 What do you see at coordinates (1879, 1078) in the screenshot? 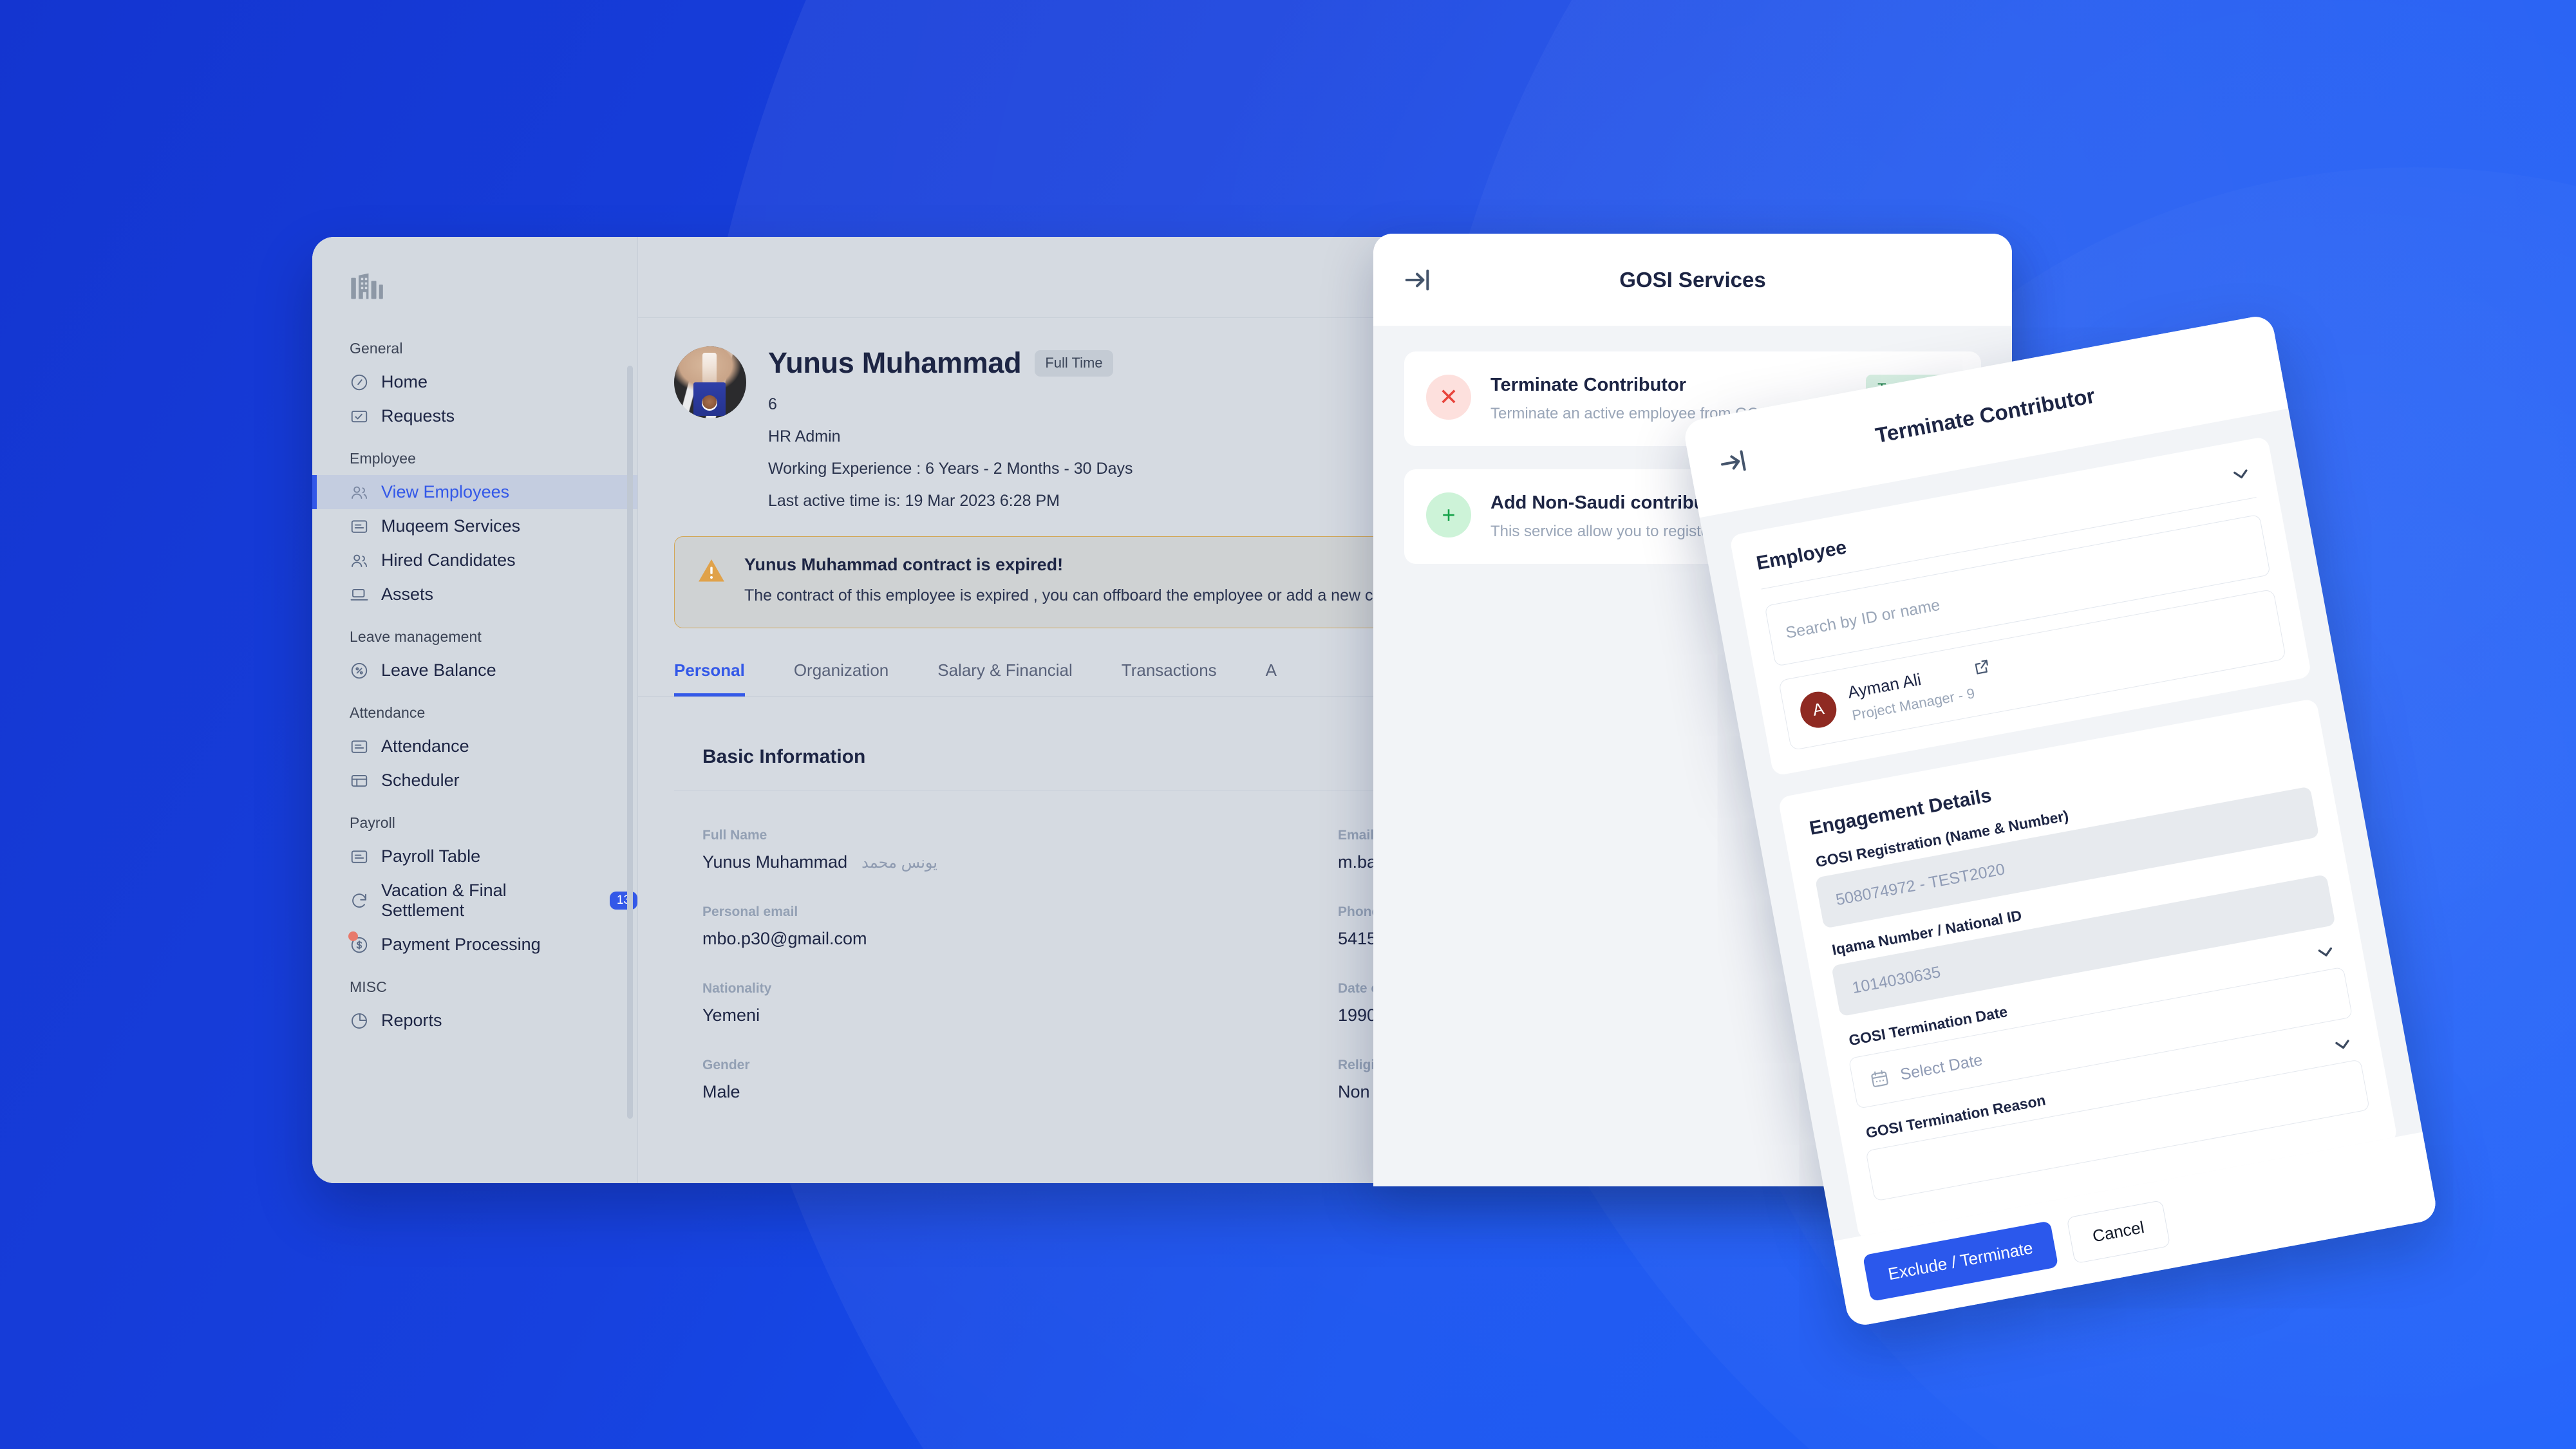
I see `calendar-icon` at bounding box center [1879, 1078].